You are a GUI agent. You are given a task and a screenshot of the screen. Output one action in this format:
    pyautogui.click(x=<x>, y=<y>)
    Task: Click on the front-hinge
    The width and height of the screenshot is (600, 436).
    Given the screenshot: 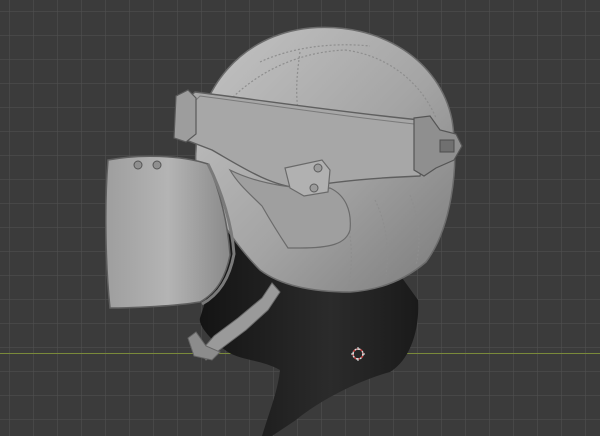 What is the action you would take?
    pyautogui.click(x=185, y=116)
    